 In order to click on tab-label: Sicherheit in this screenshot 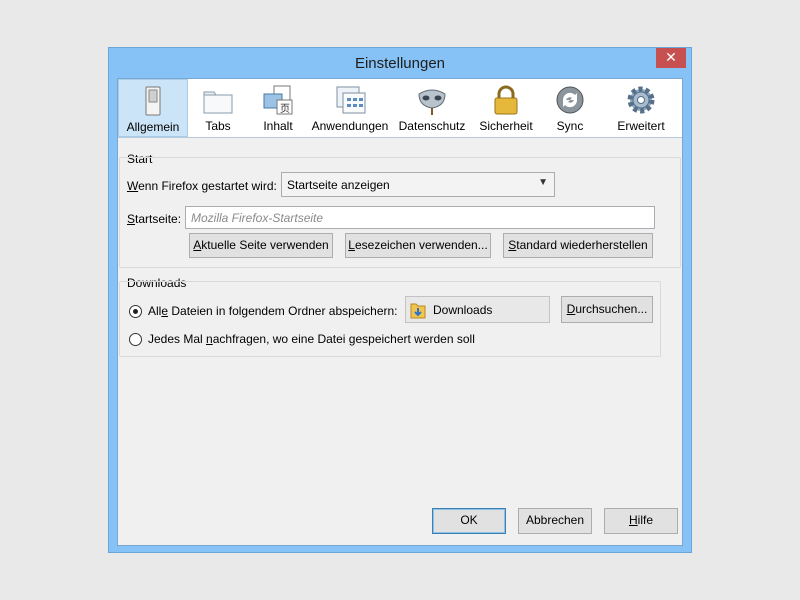, I will do `click(506, 126)`.